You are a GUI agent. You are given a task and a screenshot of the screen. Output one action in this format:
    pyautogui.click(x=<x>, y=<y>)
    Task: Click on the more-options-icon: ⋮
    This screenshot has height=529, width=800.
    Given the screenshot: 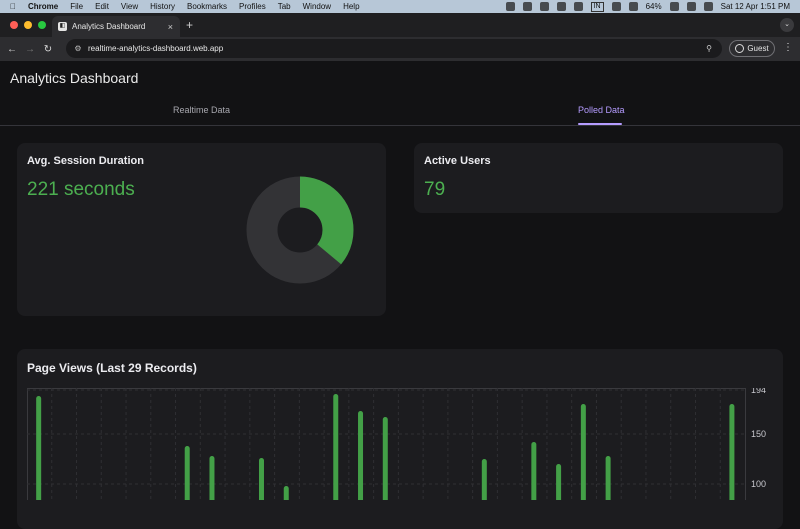 What is the action you would take?
    pyautogui.click(x=788, y=47)
    